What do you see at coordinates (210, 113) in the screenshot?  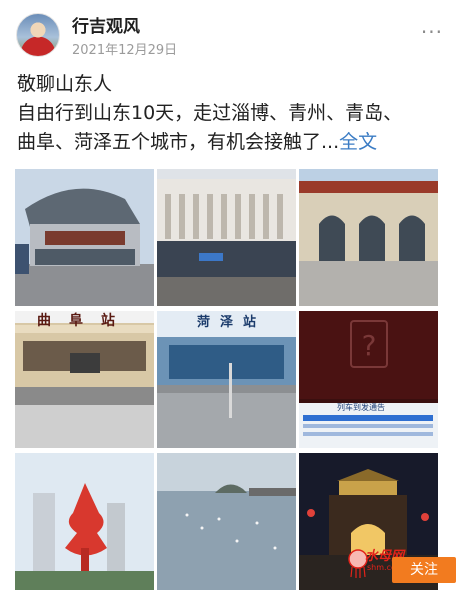 I see `post-text-line: 自由行到山东10天，走过淄博、青州、青岛、` at bounding box center [210, 113].